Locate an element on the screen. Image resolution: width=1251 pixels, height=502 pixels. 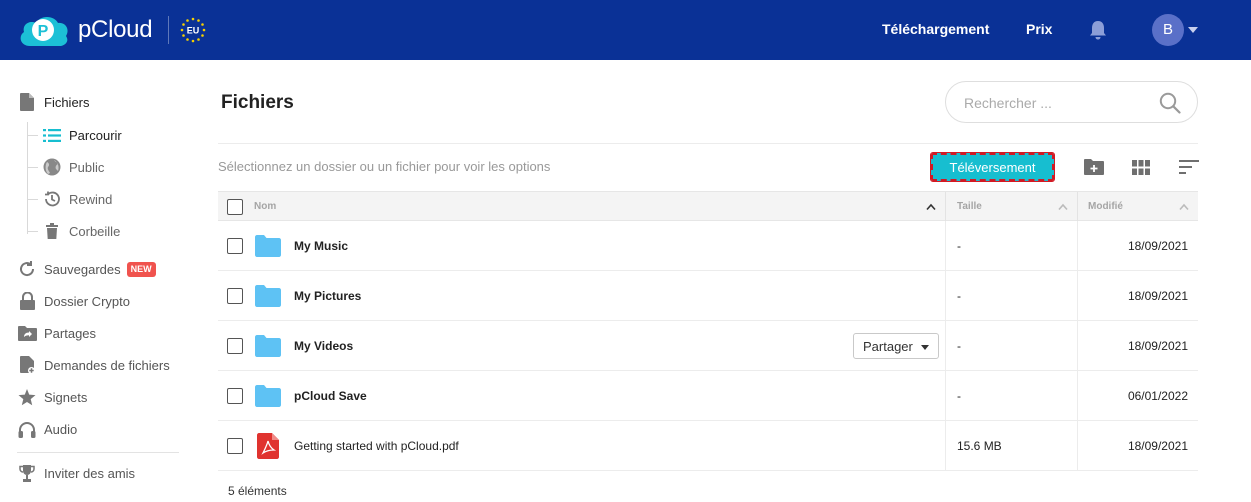
file-modified: 18/09/2021 is located at coordinates (1157, 346).